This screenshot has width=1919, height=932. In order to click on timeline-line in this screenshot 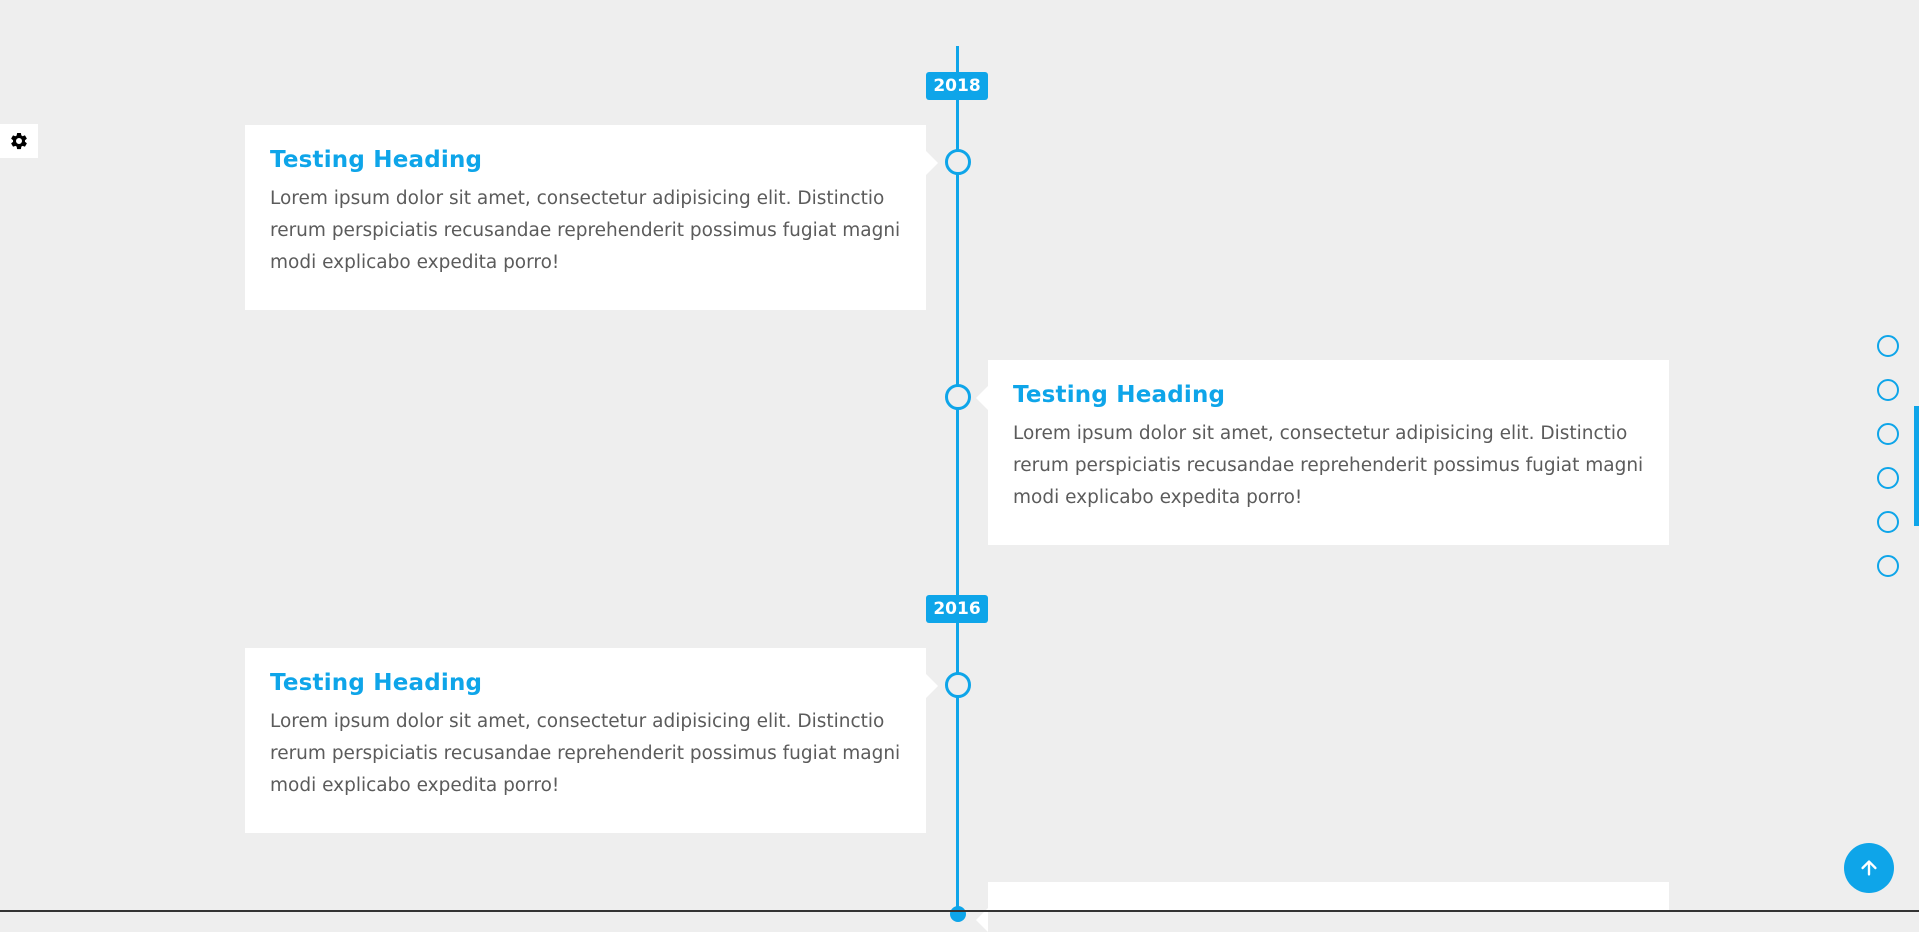, I will do `click(957, 479)`.